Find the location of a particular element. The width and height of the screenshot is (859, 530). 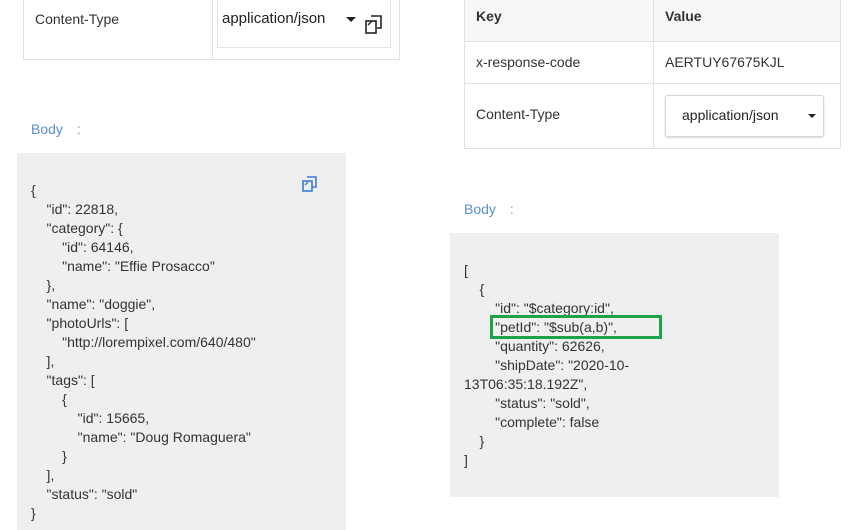

response-body-label: Body: is located at coordinates (489, 209).